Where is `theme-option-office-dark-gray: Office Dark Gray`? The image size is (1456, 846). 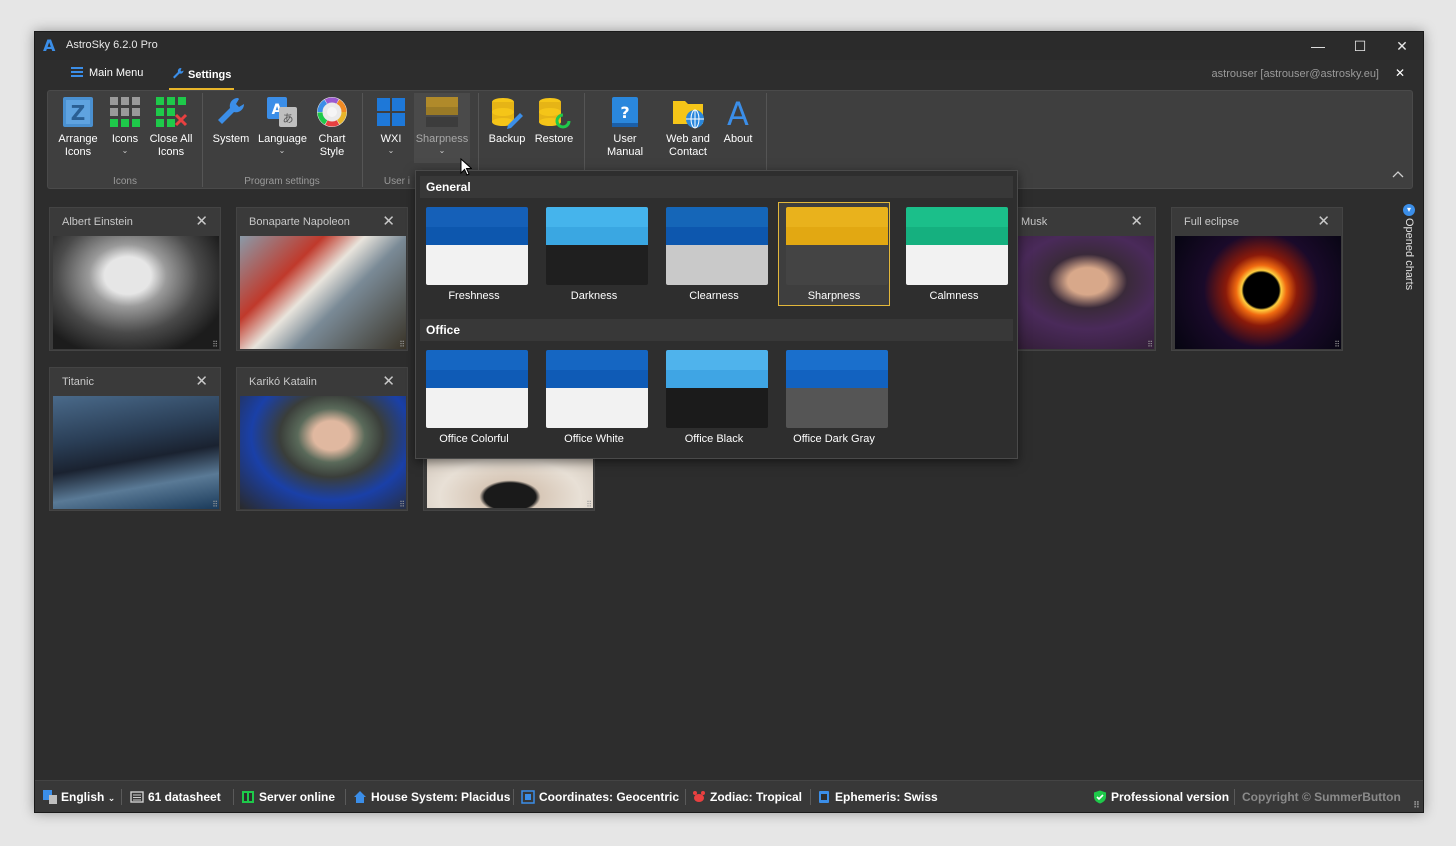
theme-option-office-dark-gray: Office Dark Gray is located at coordinates (834, 397).